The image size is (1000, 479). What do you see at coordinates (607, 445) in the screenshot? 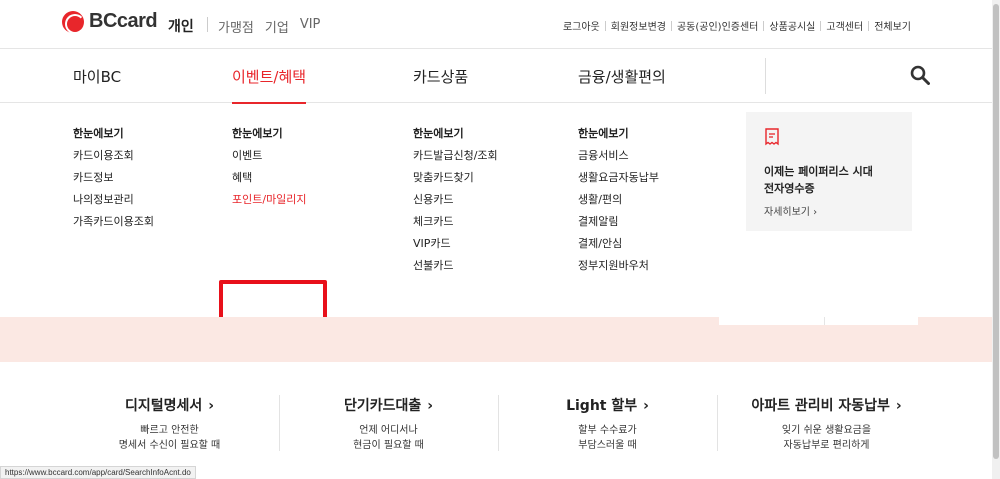
I see `service-desc: 부담스러울 때` at bounding box center [607, 445].